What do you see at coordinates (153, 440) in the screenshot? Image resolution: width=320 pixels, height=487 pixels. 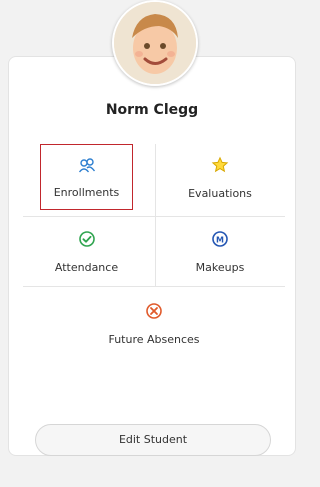 I see `edit-student-button: Edit Student` at bounding box center [153, 440].